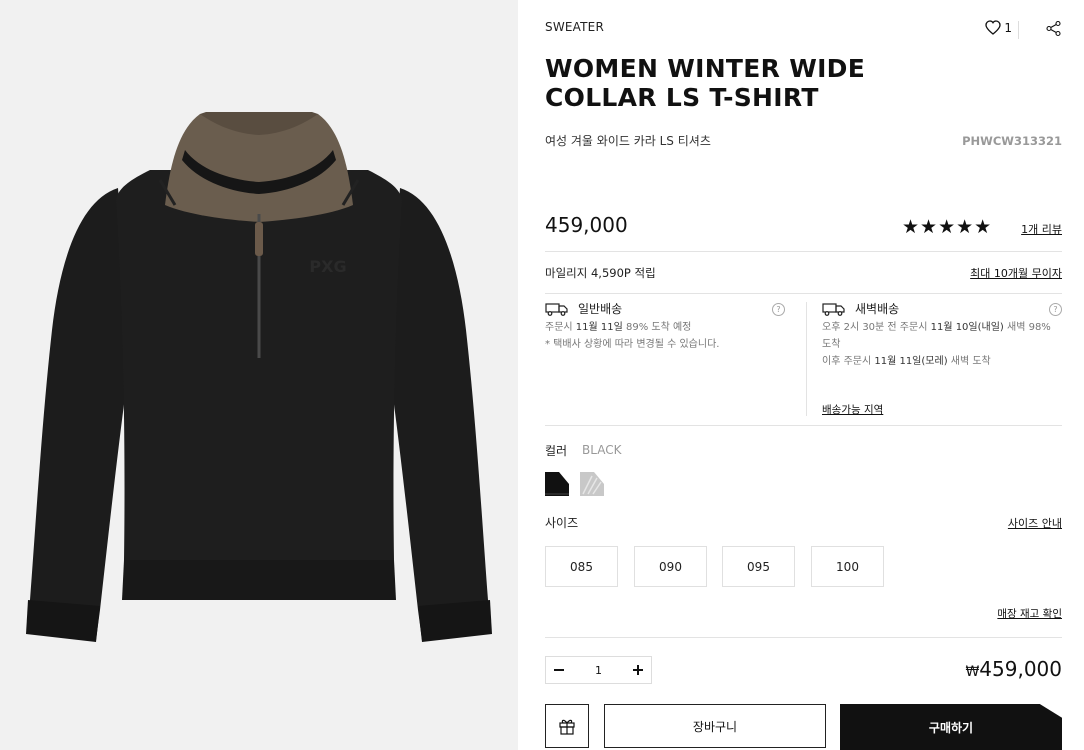 This screenshot has height=750, width=1084. What do you see at coordinates (831, 344) in the screenshot?
I see `dawn-line2: 도착` at bounding box center [831, 344].